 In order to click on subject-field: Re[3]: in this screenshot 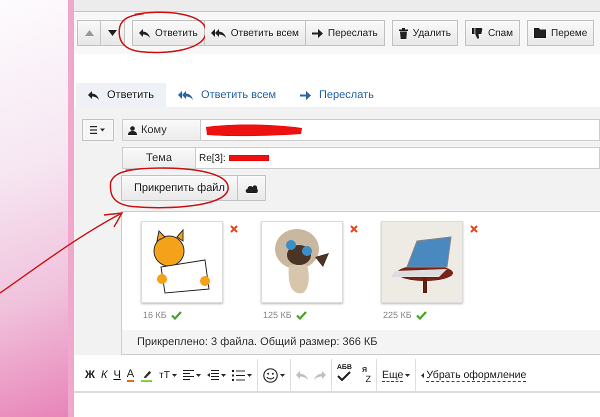, I will do `click(398, 158)`.